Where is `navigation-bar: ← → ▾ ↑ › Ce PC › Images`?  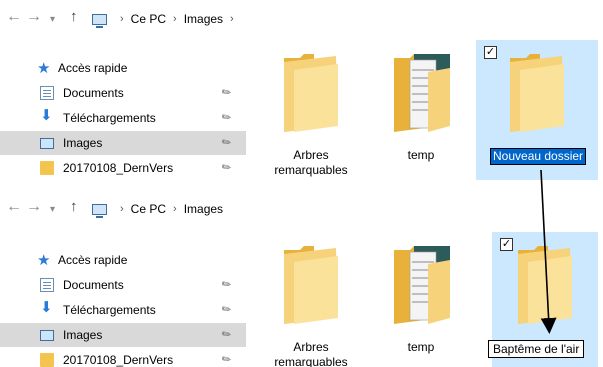
navigation-bar: ← → ▾ ↑ › Ce PC › Images is located at coordinates (301, 208).